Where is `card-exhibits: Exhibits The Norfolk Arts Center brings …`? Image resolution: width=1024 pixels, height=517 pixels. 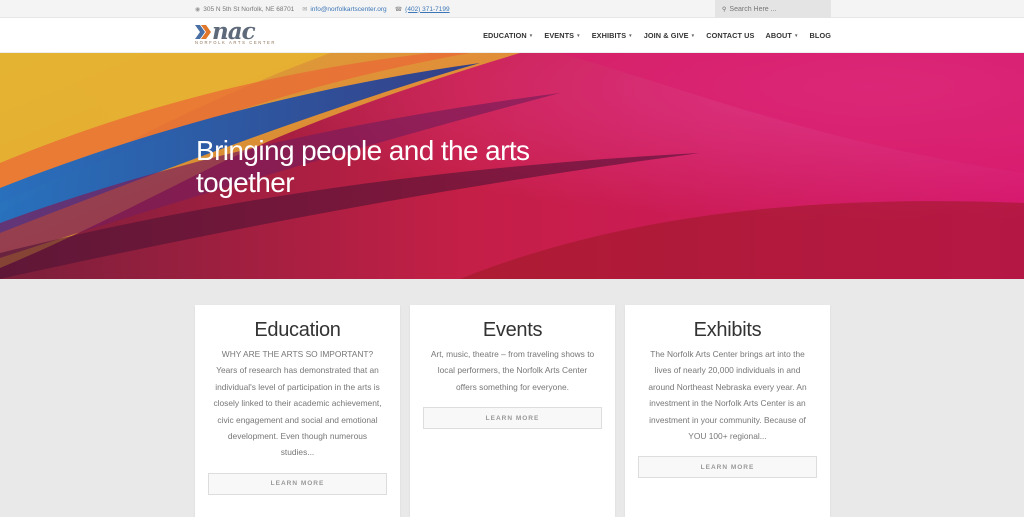 card-exhibits: Exhibits The Norfolk Arts Center brings … is located at coordinates (727, 411).